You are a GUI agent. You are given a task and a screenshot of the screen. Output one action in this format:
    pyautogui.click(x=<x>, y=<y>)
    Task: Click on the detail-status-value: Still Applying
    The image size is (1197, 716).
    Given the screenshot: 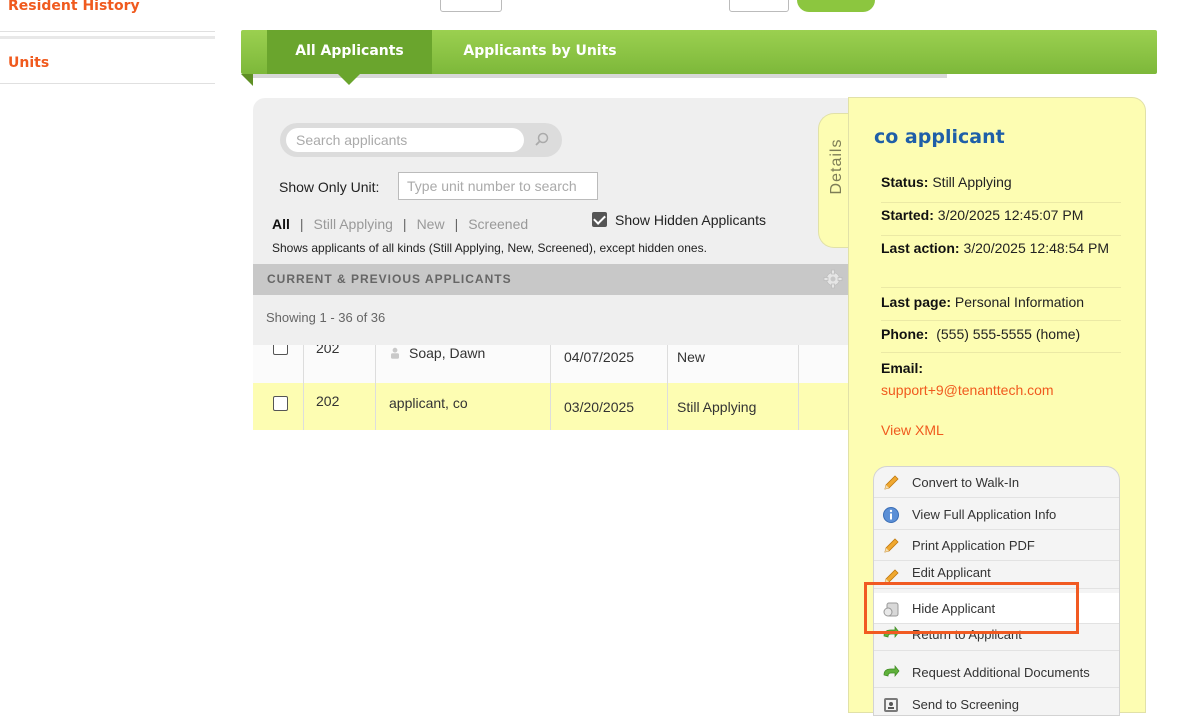 What is the action you would take?
    pyautogui.click(x=972, y=182)
    